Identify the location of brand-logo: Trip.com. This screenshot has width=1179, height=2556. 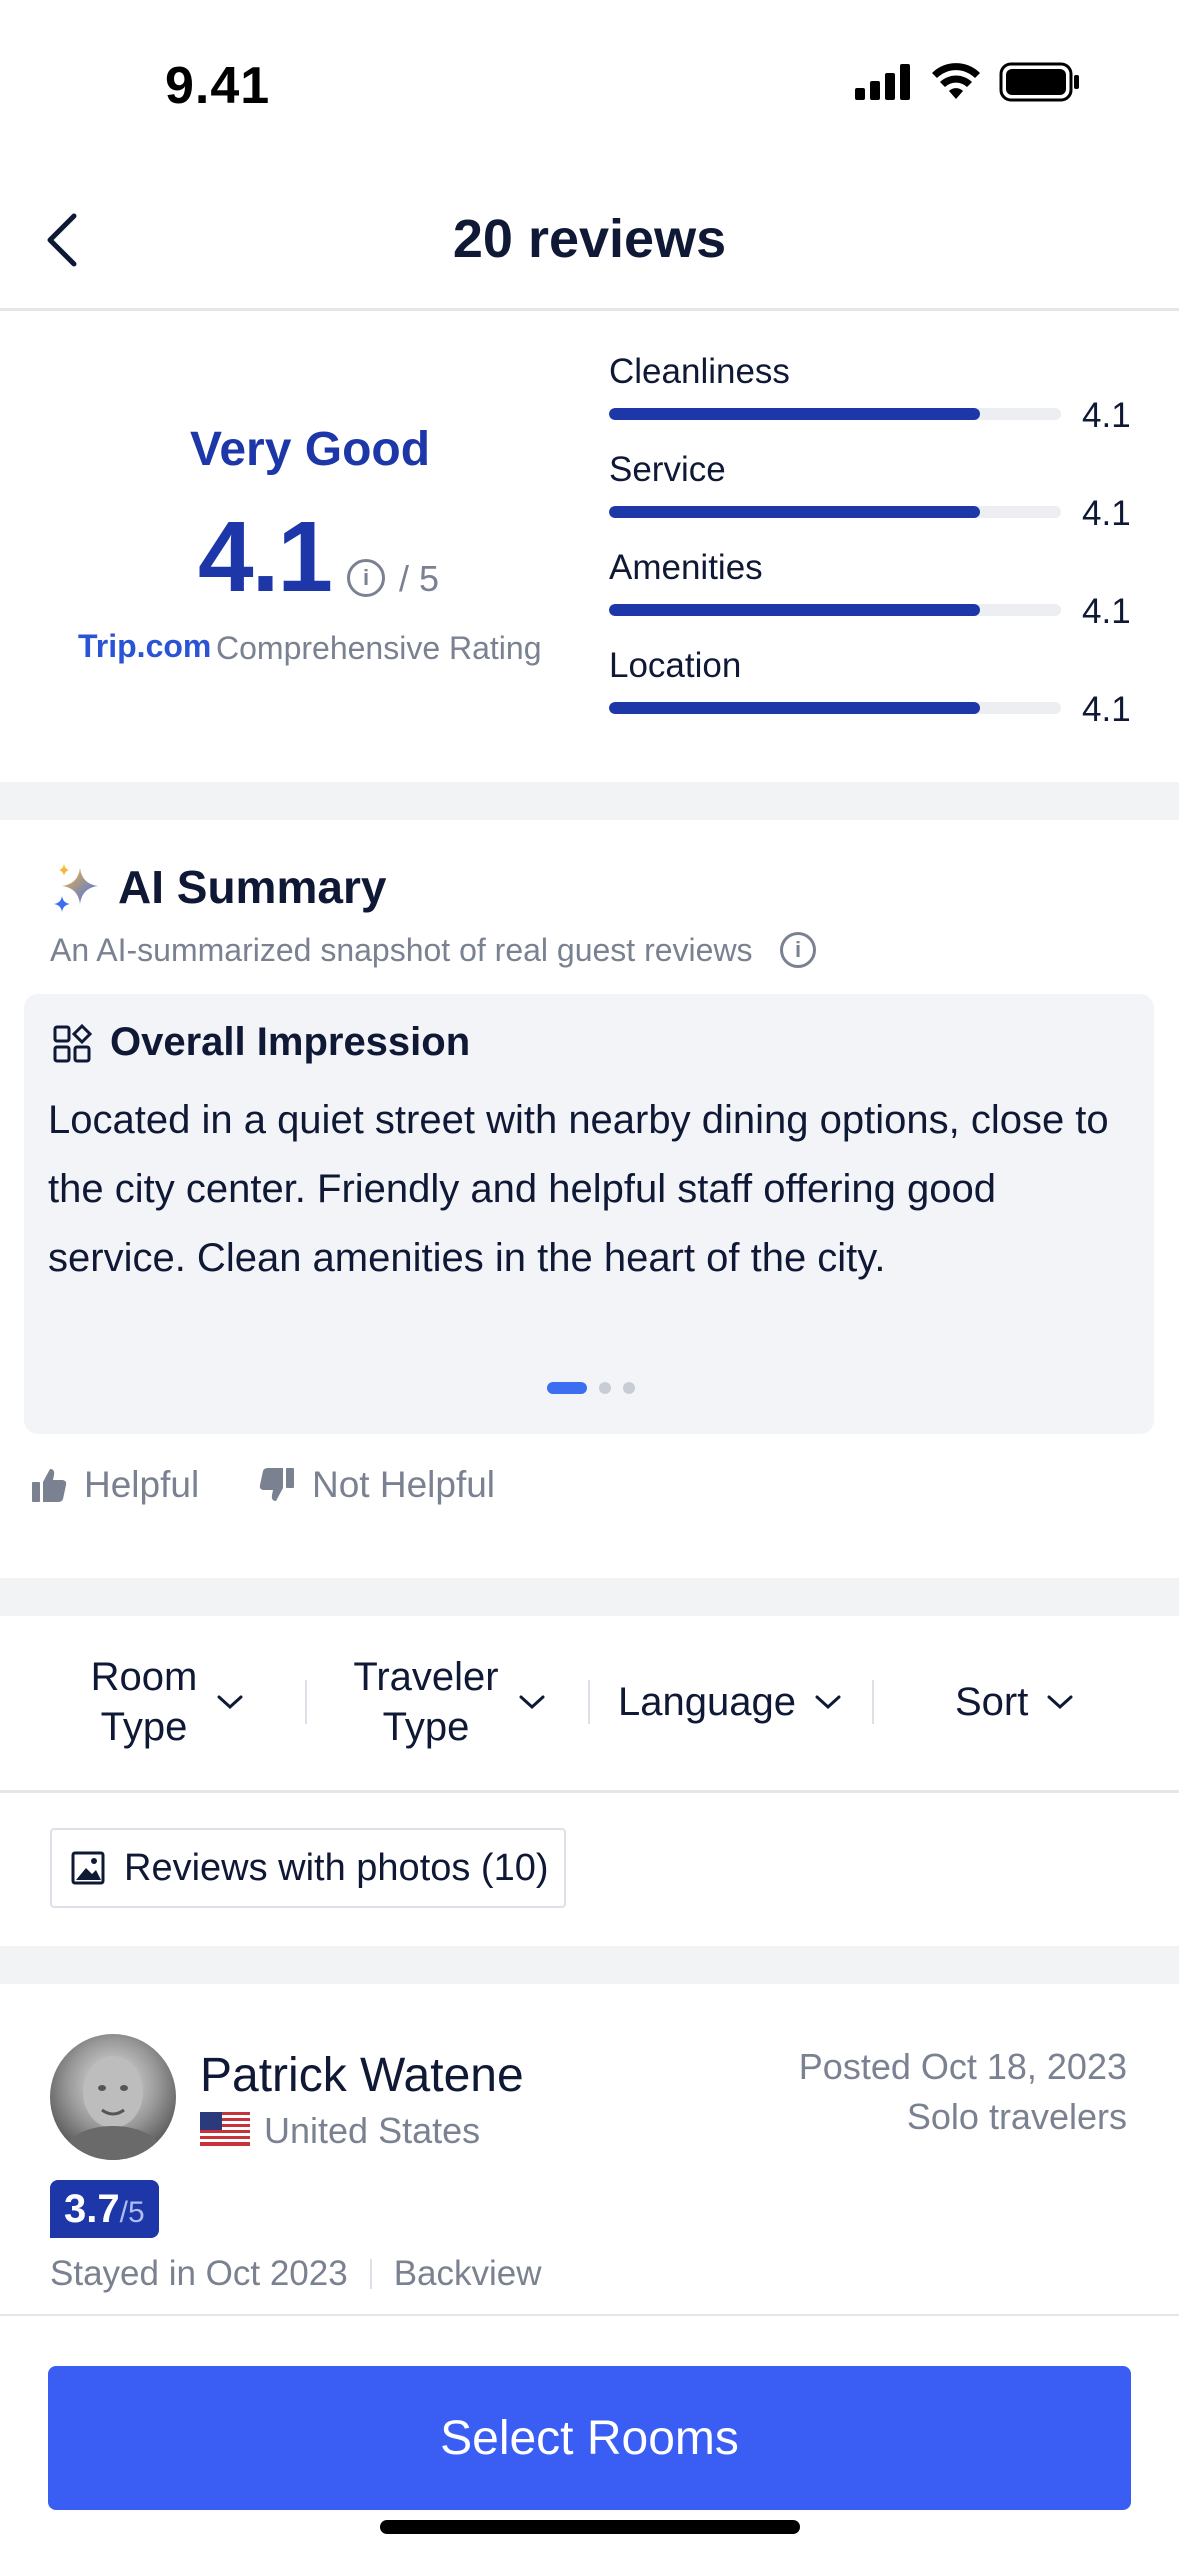
(145, 646).